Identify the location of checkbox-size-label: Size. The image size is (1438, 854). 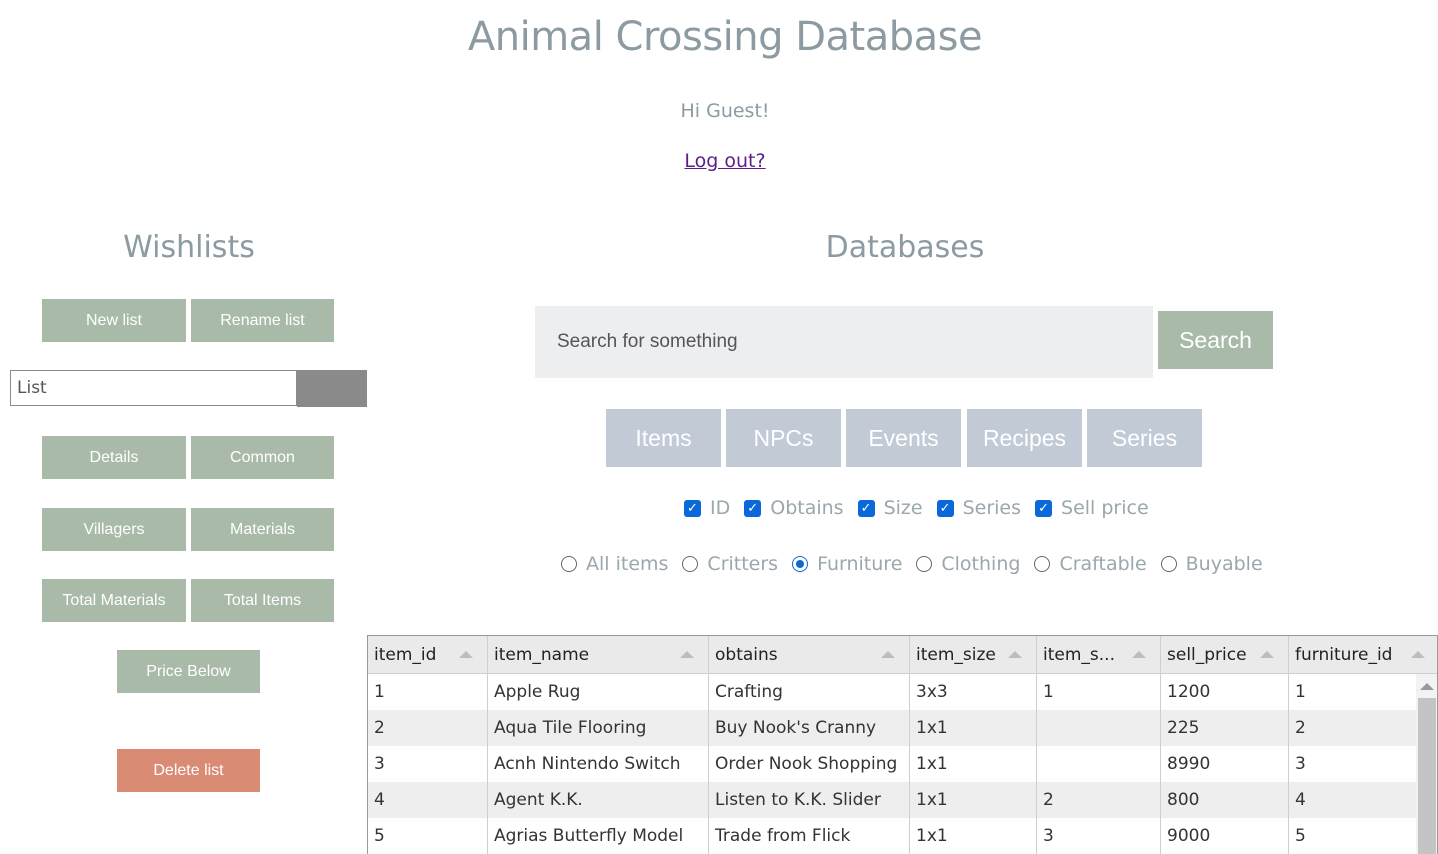
(903, 508).